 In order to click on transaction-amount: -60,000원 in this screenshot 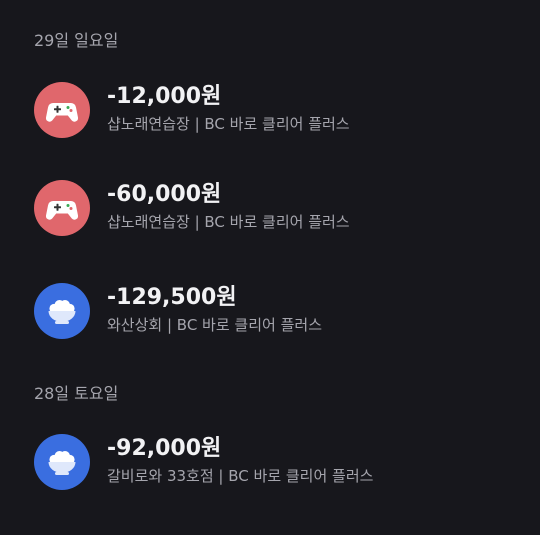, I will do `click(164, 194)`.